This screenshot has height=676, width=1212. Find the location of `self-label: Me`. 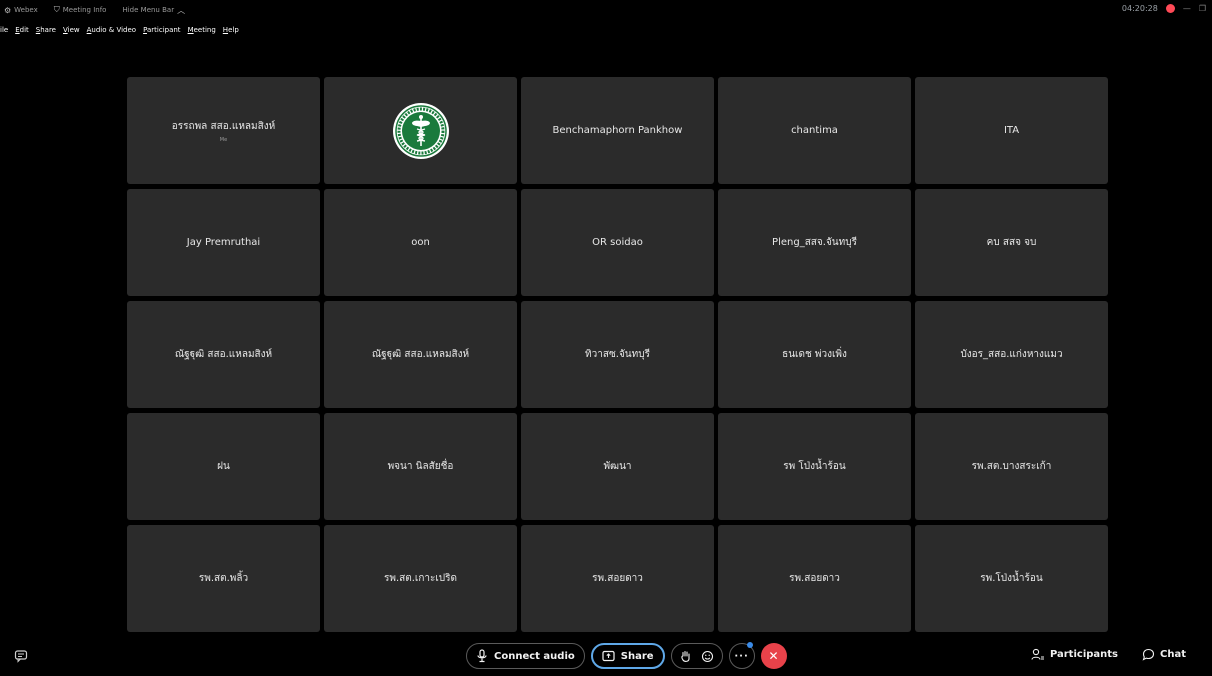

self-label: Me is located at coordinates (223, 139).